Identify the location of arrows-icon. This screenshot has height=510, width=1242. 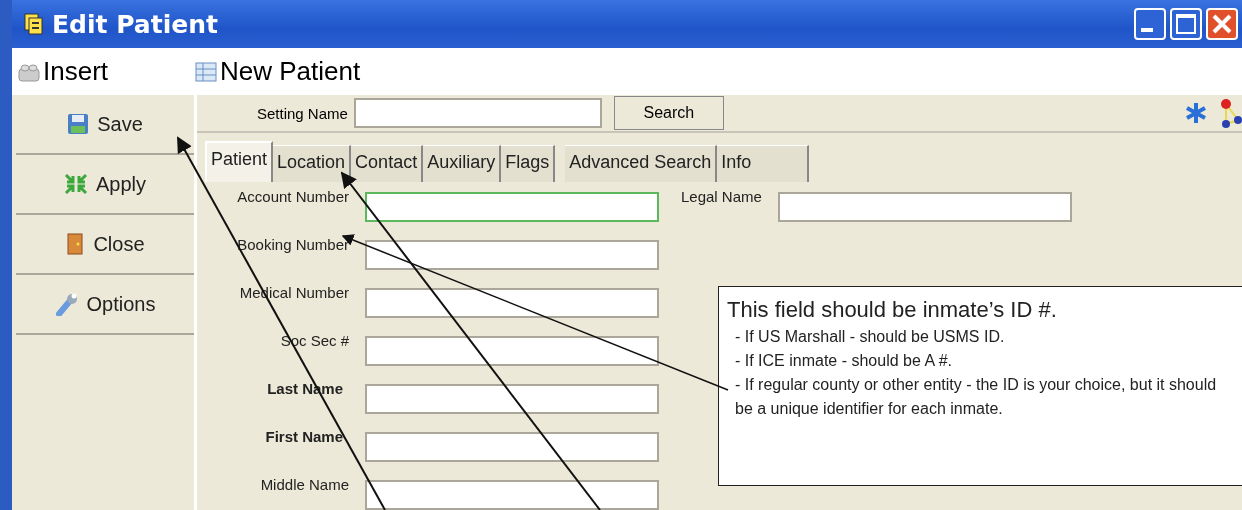
(76, 184).